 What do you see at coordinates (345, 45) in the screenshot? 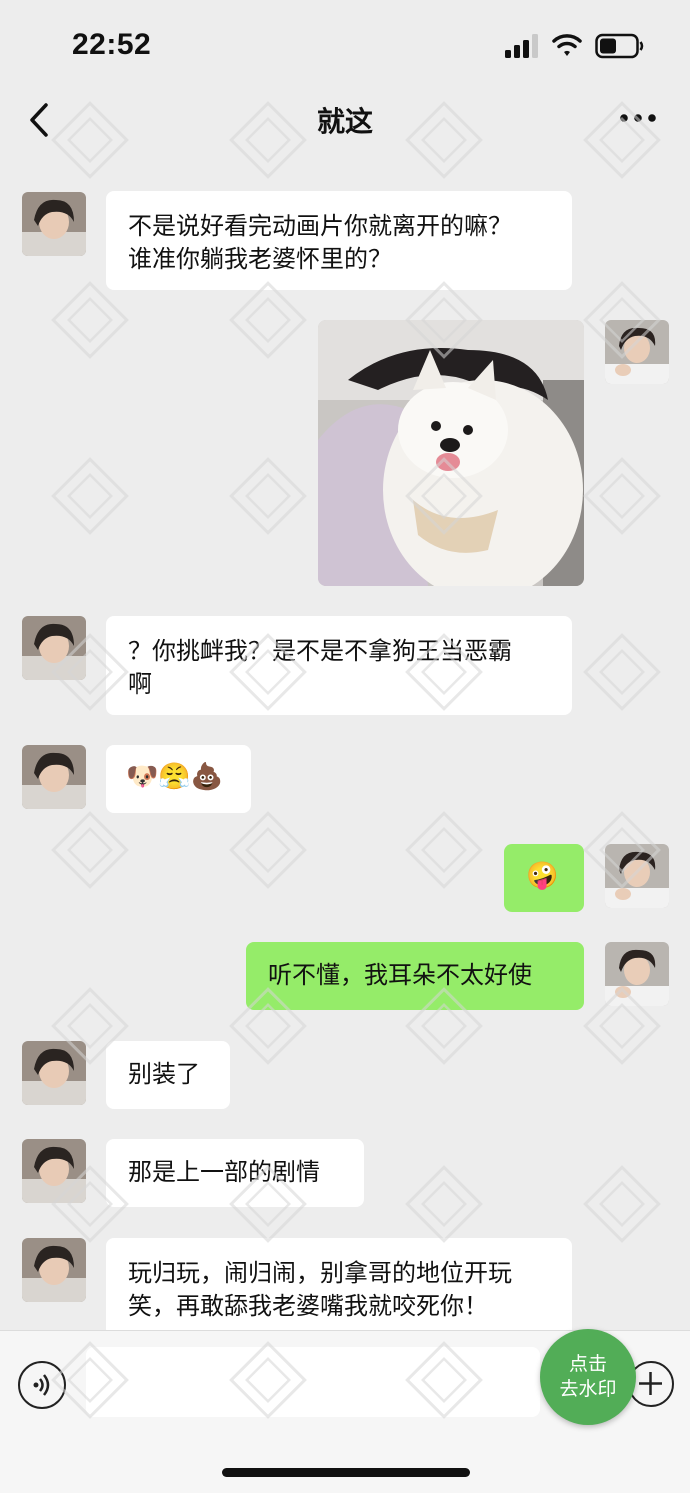
I see `status-bar: 22:52` at bounding box center [345, 45].